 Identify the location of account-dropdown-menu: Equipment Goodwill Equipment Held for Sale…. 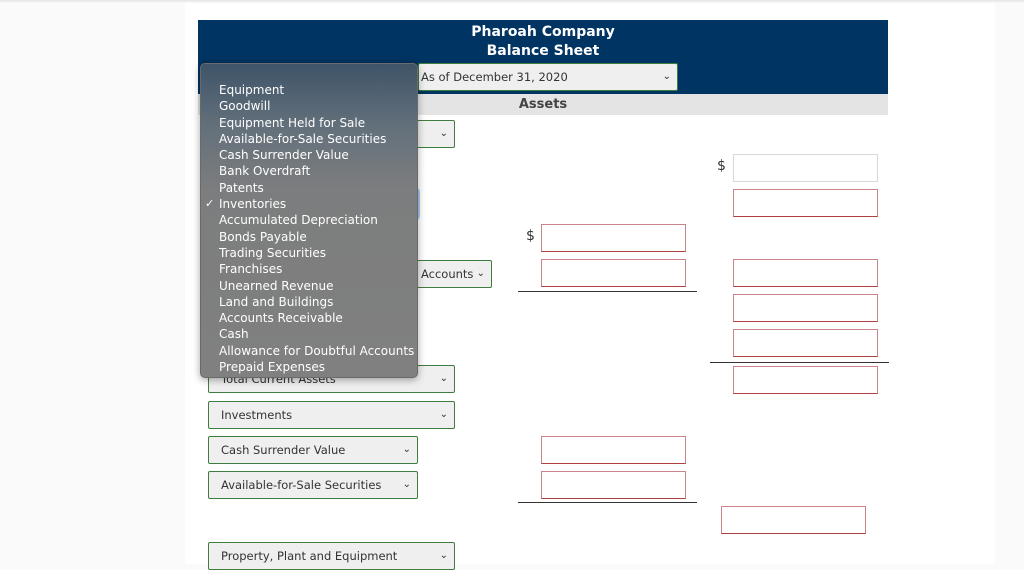
(309, 220).